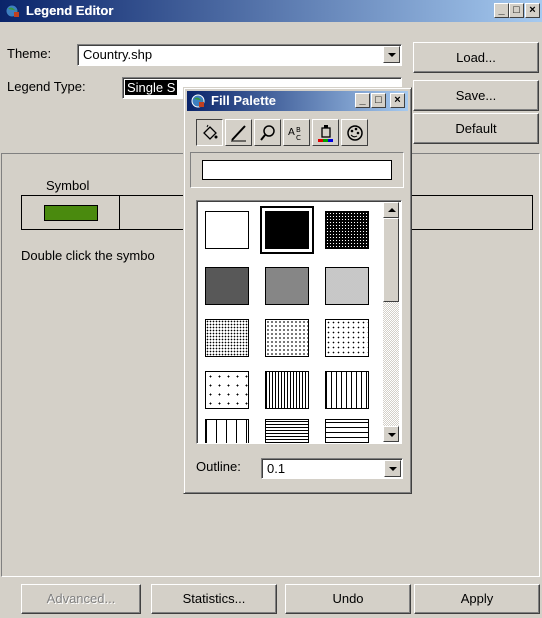 This screenshot has width=542, height=618. I want to click on text-icon: A B C, so click(294, 134).